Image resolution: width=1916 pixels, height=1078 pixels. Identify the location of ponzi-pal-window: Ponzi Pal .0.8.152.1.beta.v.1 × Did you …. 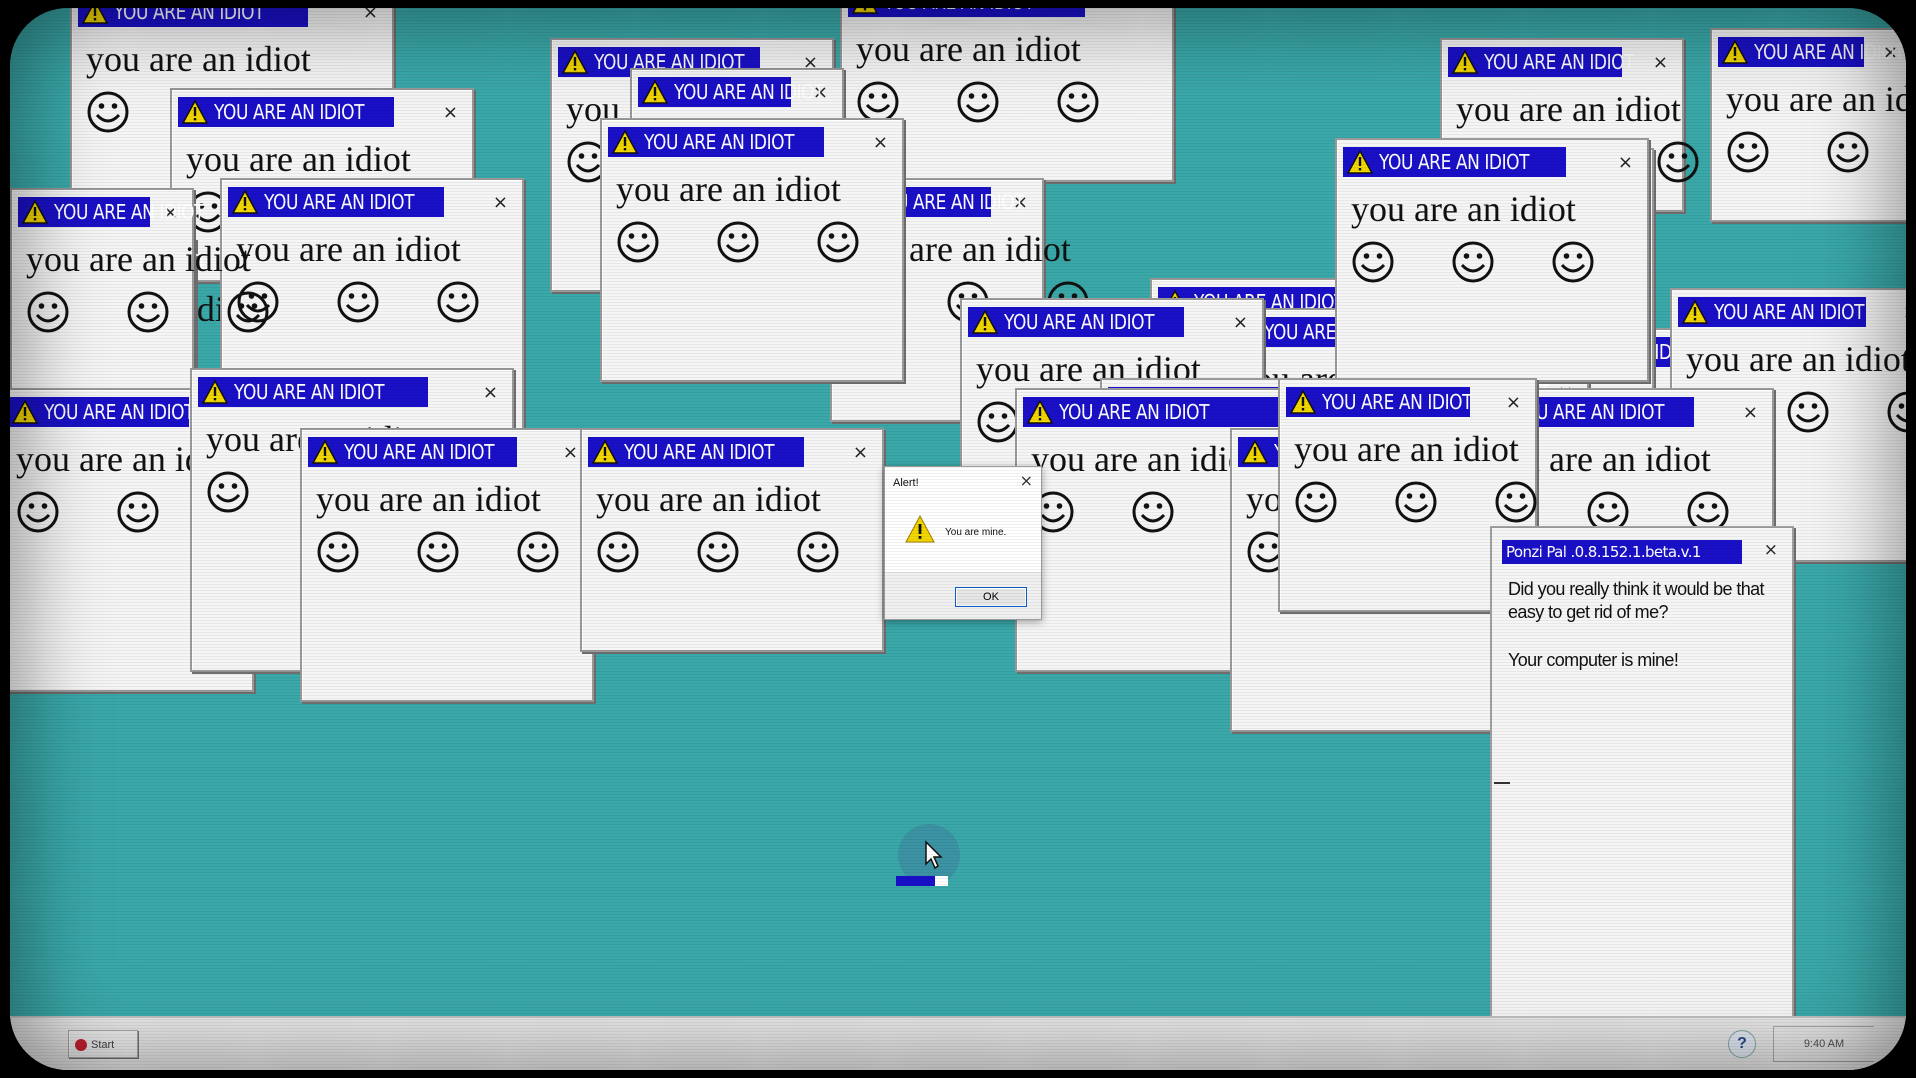
(1642, 772).